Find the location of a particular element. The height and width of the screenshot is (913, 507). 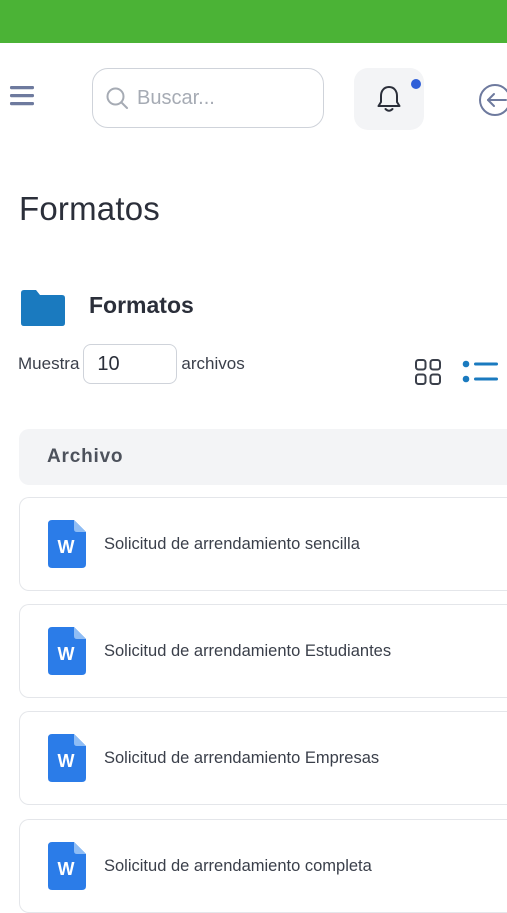

notifications-button is located at coordinates (389, 99).